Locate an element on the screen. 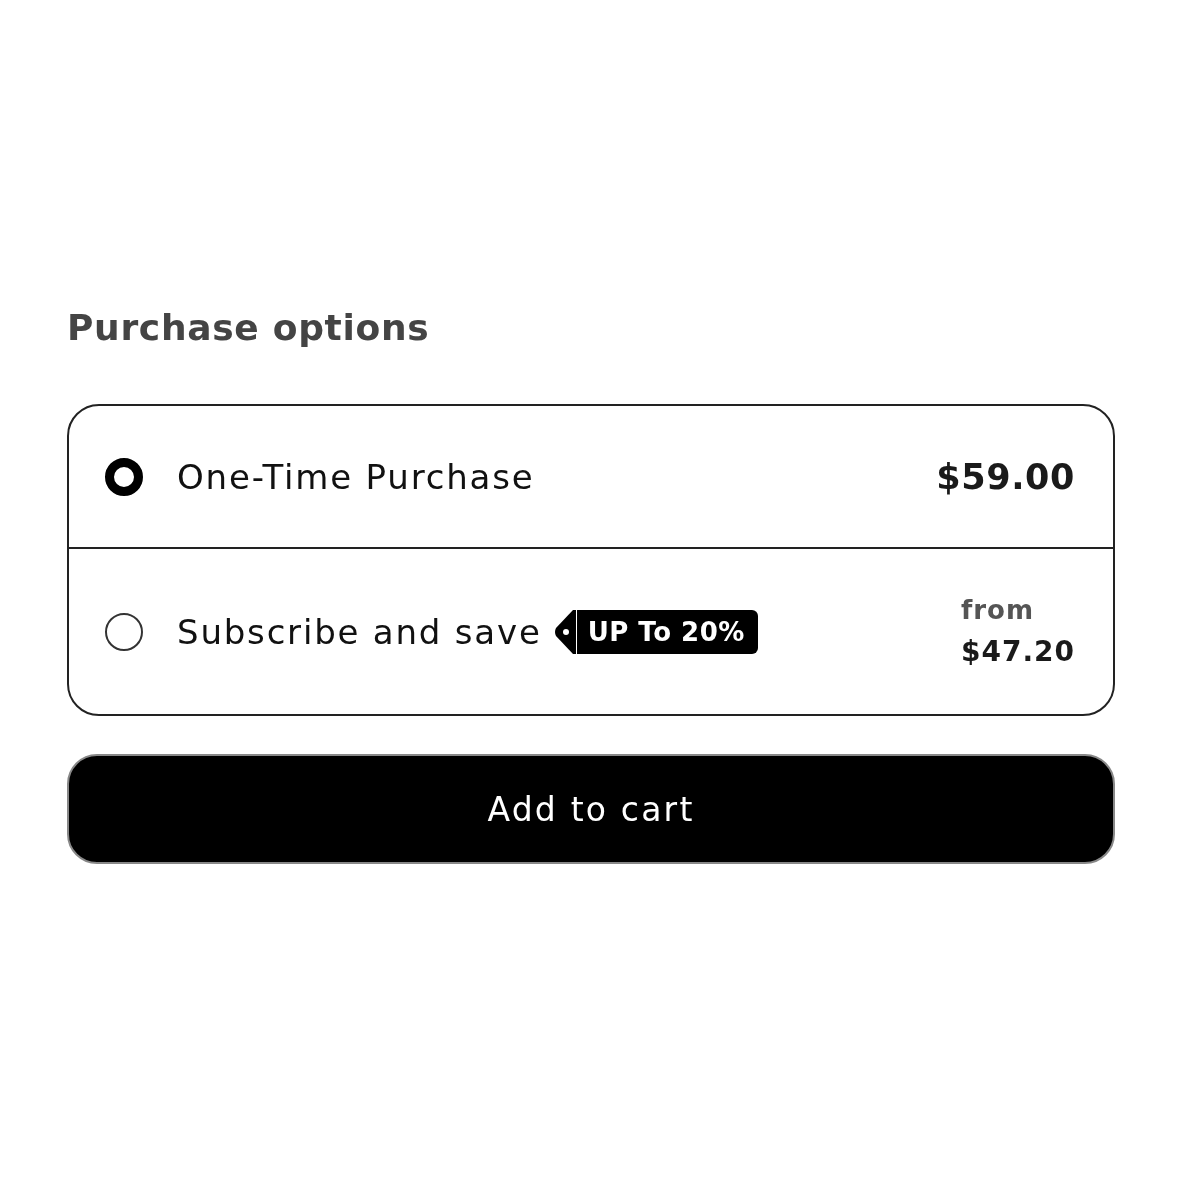 This screenshot has width=1180, height=1180. option-label: One-Time Purchase is located at coordinates (356, 476).